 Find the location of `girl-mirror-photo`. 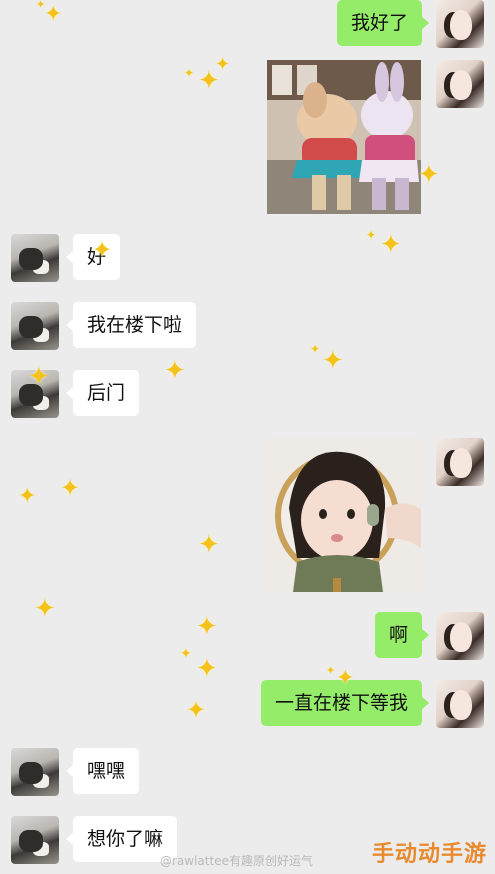

girl-mirror-photo is located at coordinates (344, 515).